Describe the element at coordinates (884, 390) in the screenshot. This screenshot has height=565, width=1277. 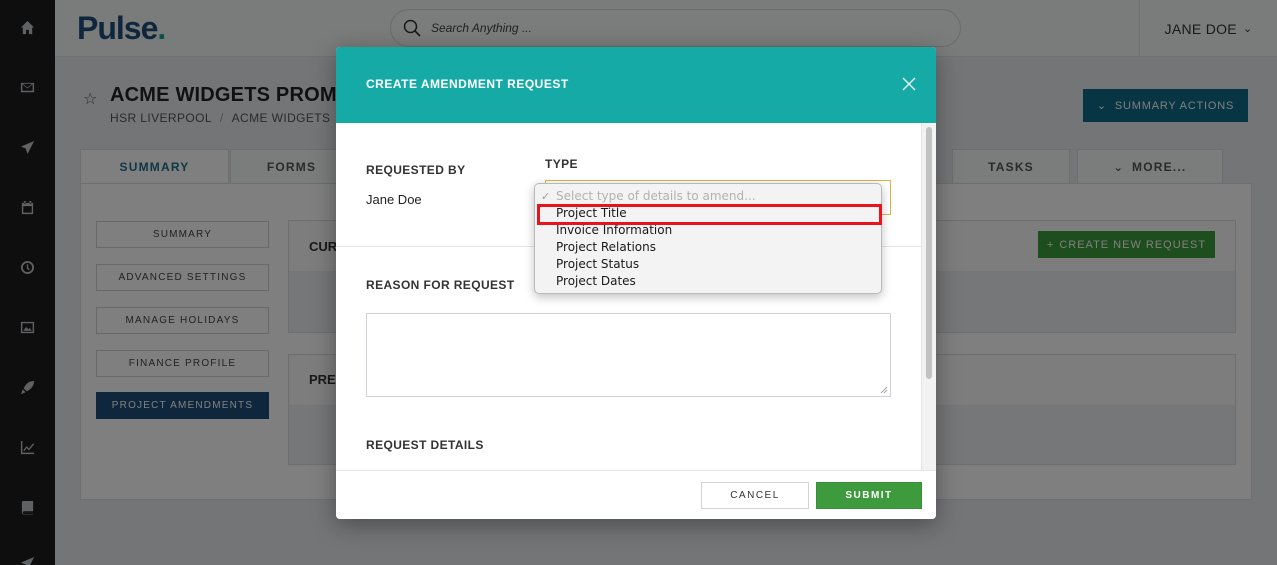
I see `resize-grip-icon` at that location.